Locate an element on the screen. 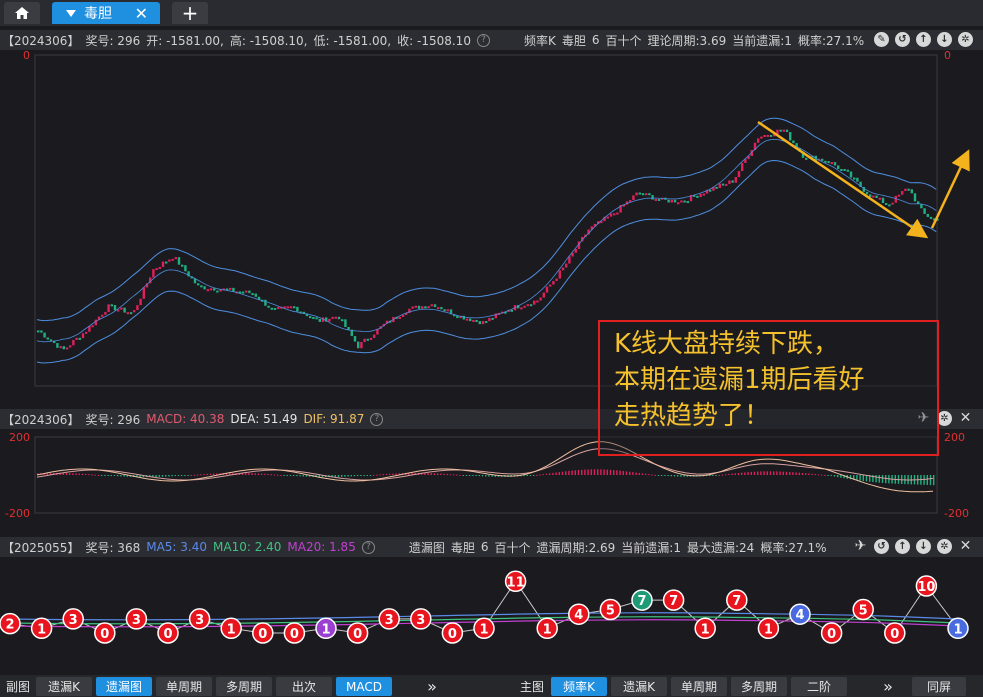  edit-icon: ✎ is located at coordinates (881, 39).